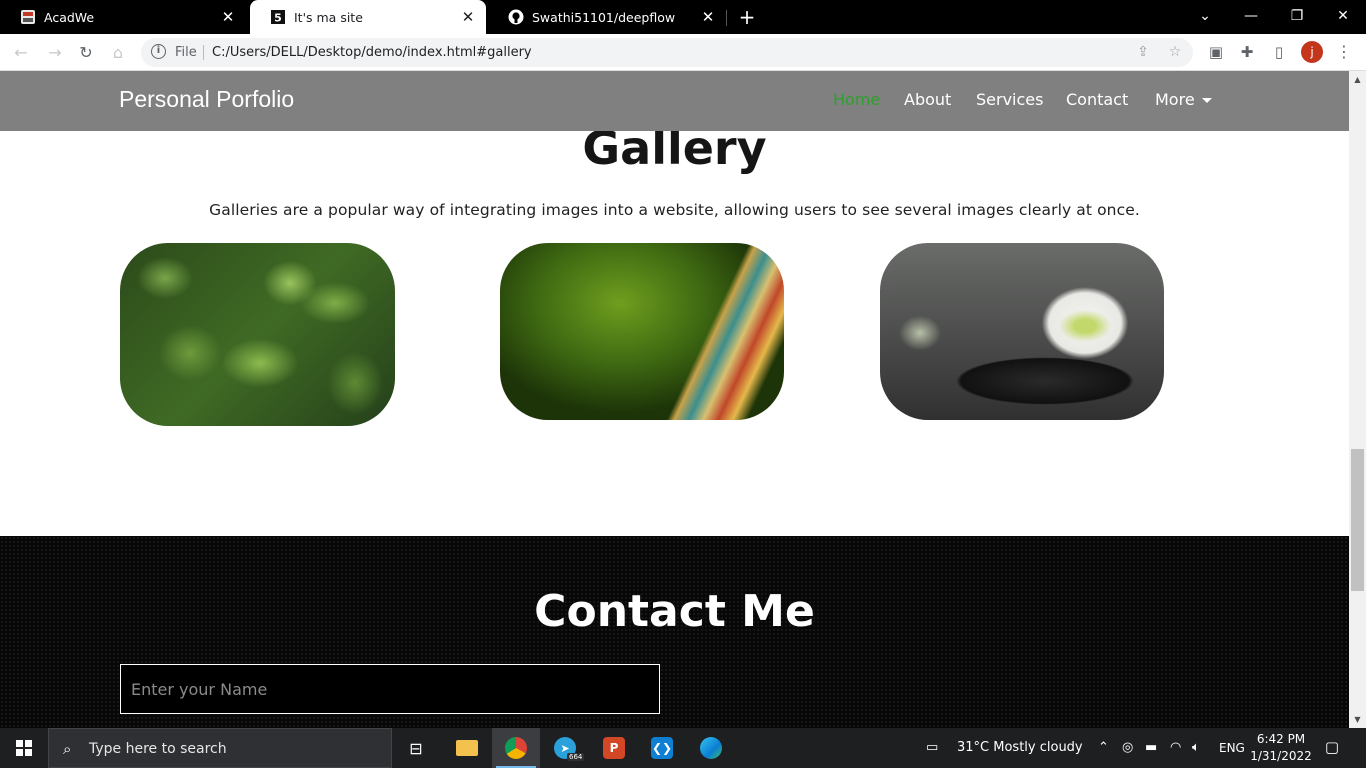 This screenshot has height=768, width=1366. What do you see at coordinates (1281, 748) in the screenshot?
I see `clock: 6:42 PM 1/31/2022` at bounding box center [1281, 748].